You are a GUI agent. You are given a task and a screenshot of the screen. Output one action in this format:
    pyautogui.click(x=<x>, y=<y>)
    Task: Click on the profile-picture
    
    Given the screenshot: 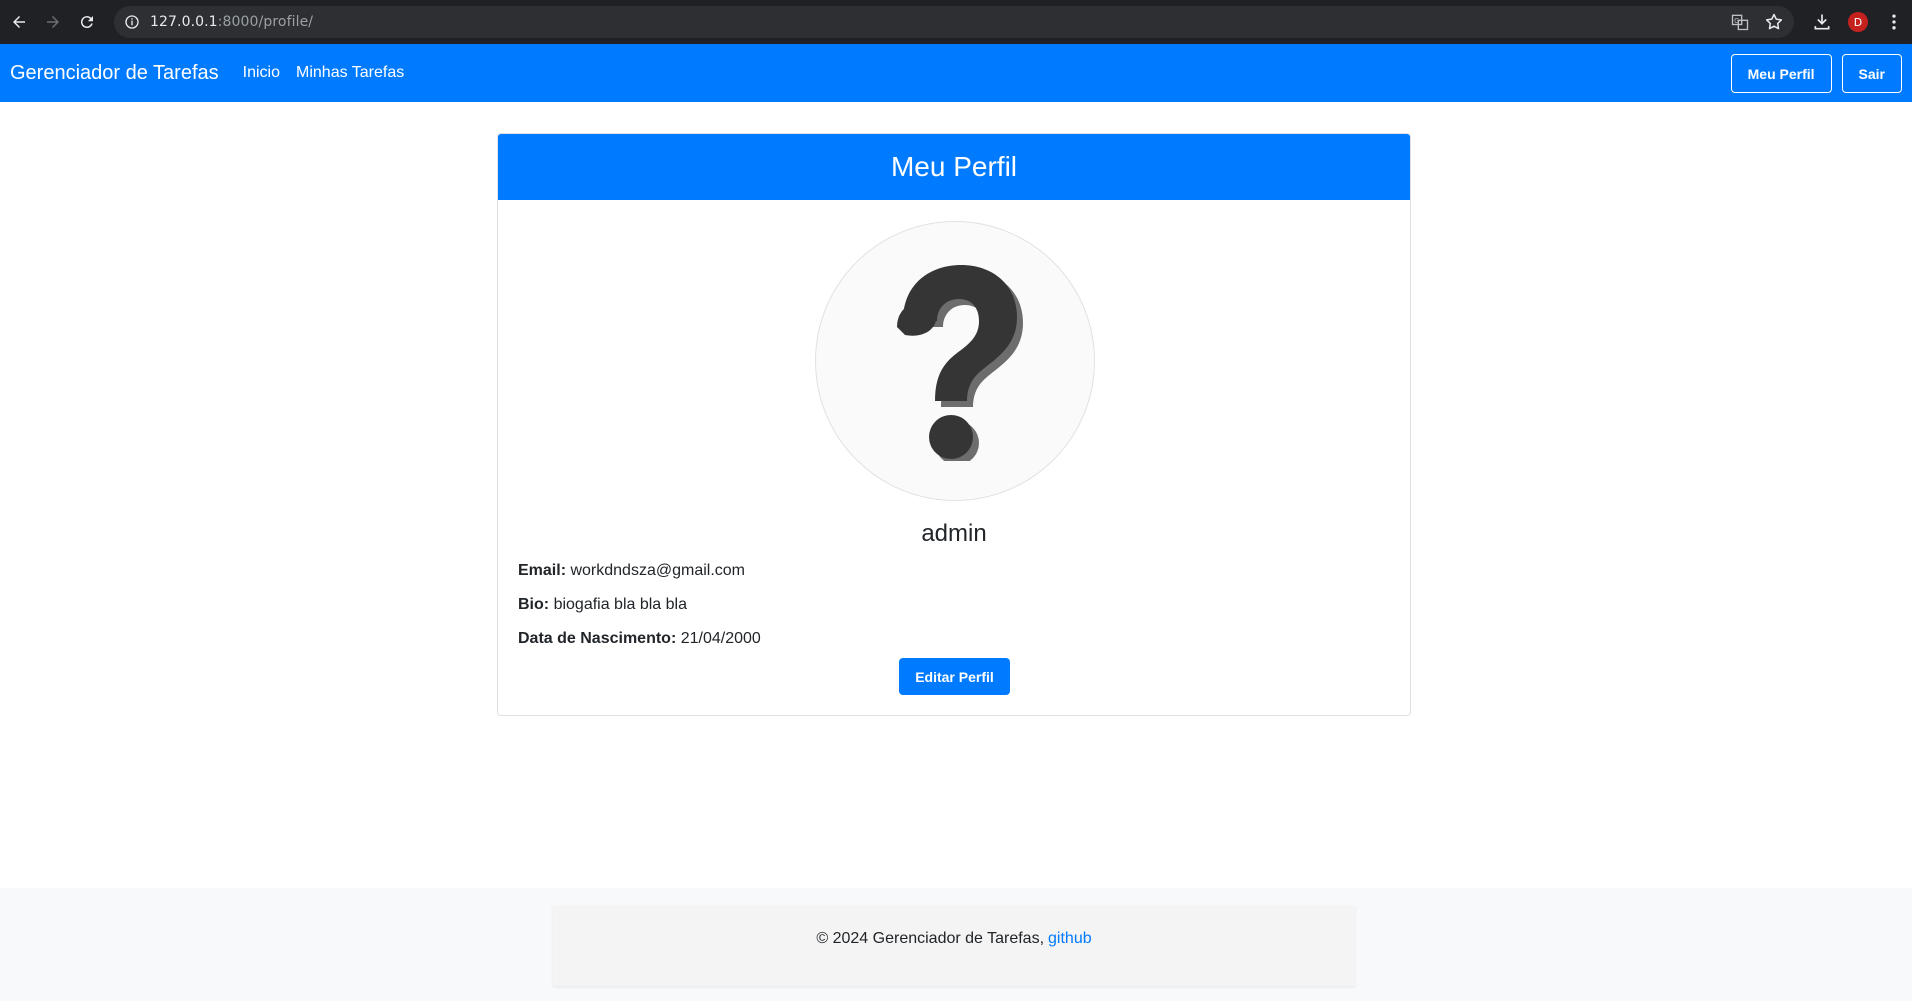 What is the action you would take?
    pyautogui.click(x=955, y=361)
    